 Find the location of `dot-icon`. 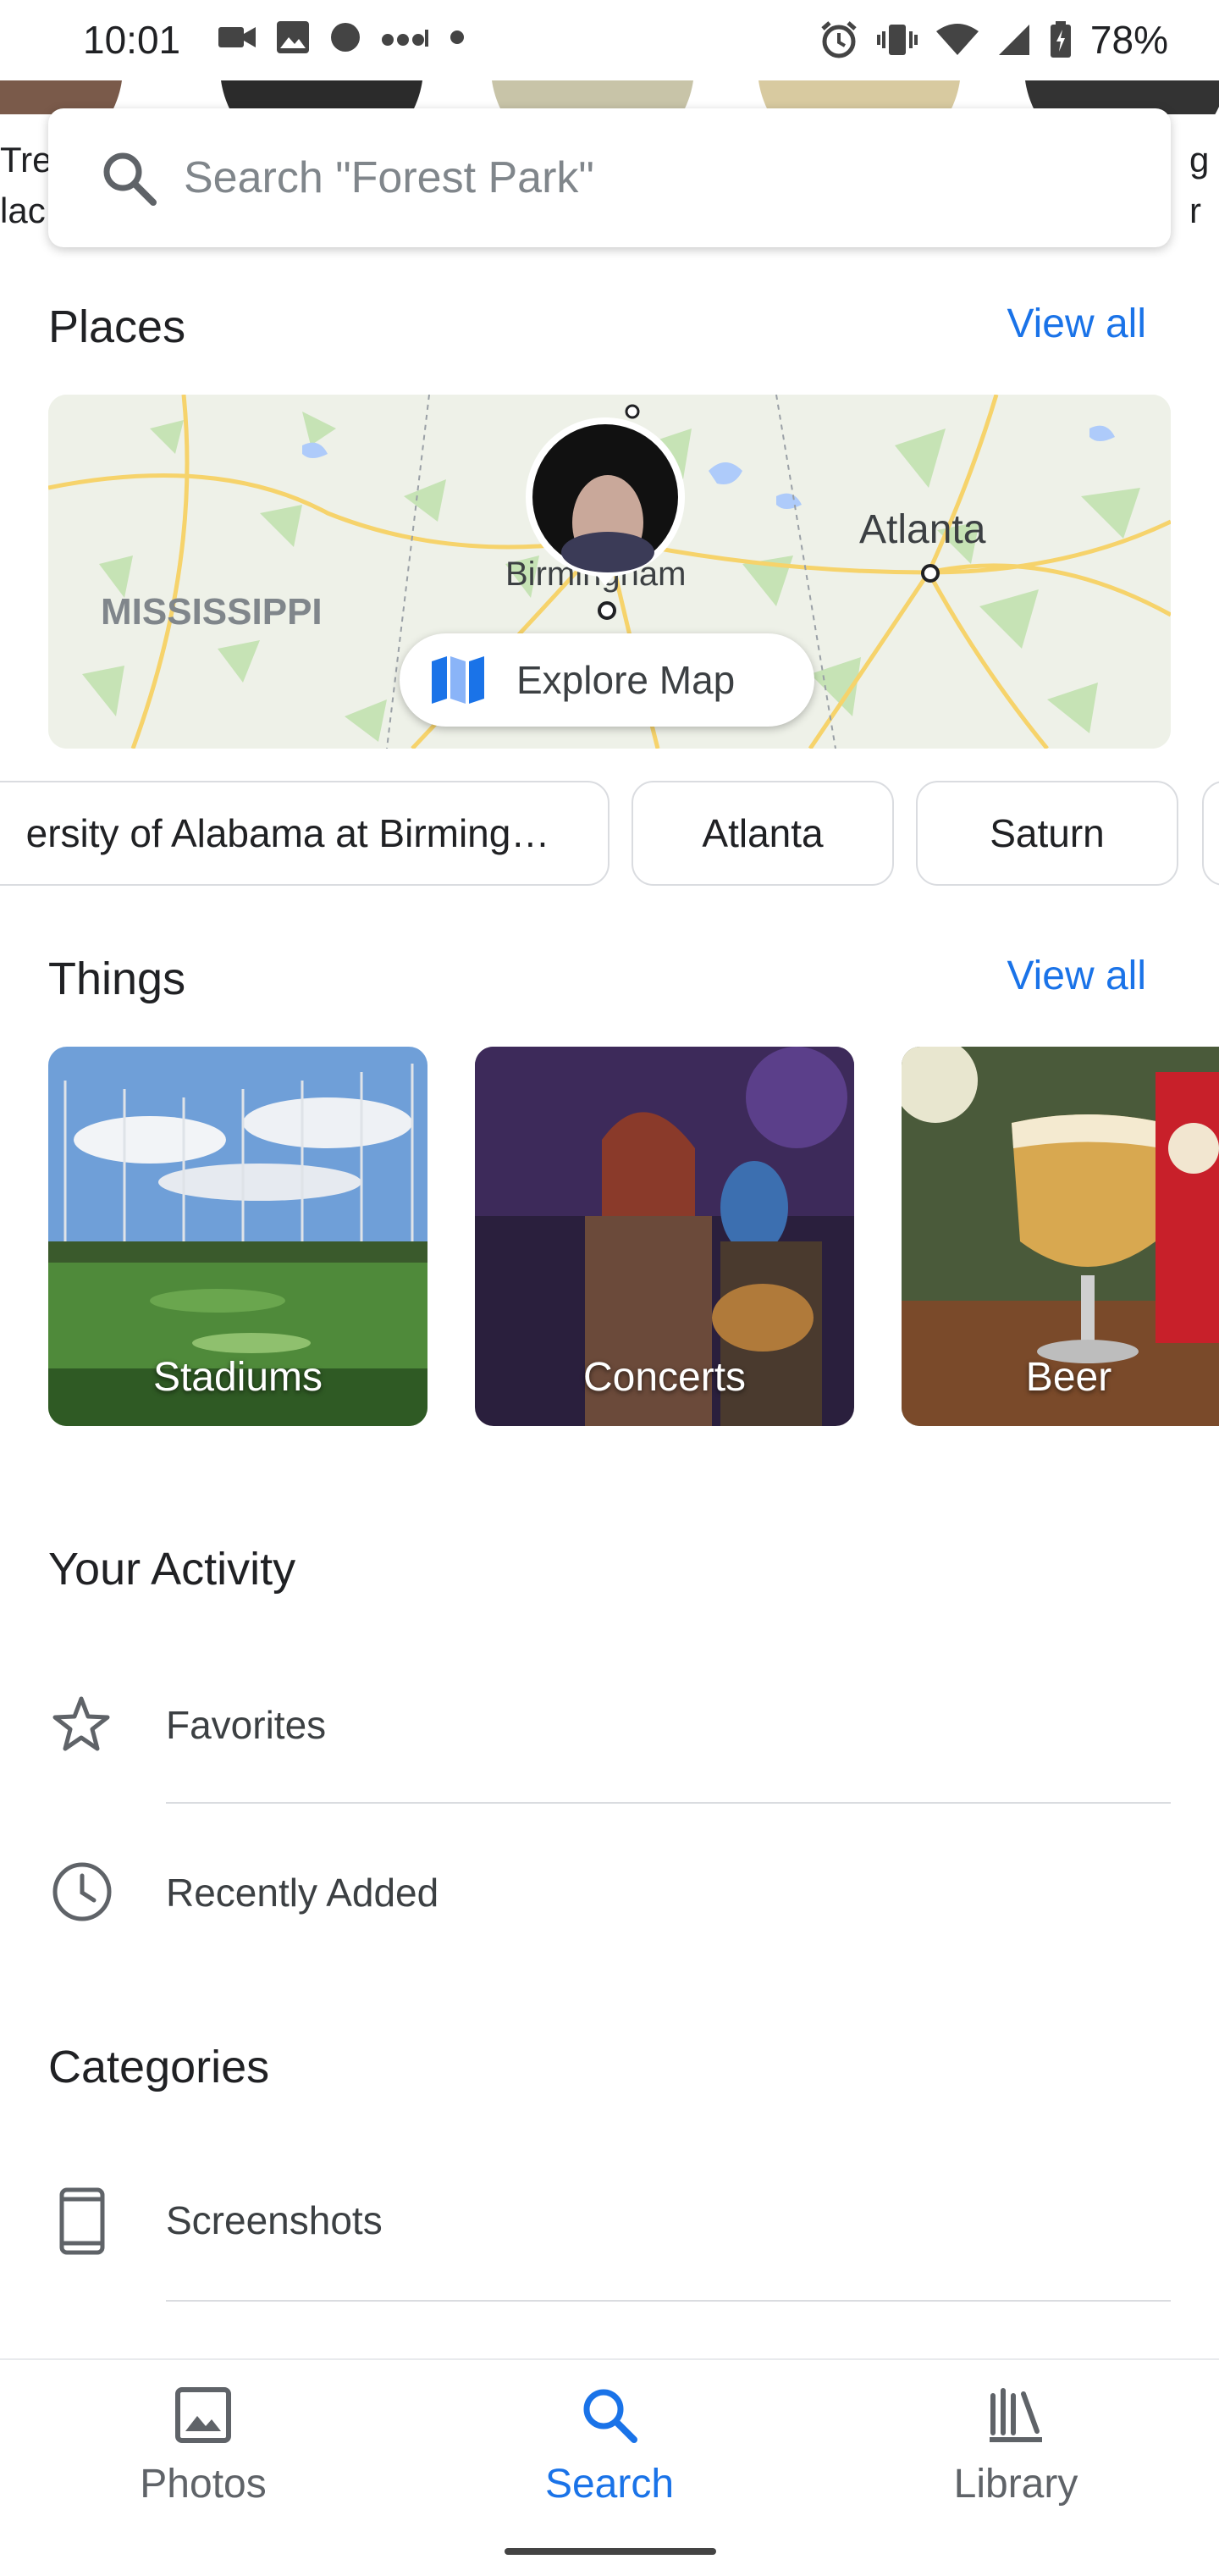

dot-icon is located at coordinates (345, 37).